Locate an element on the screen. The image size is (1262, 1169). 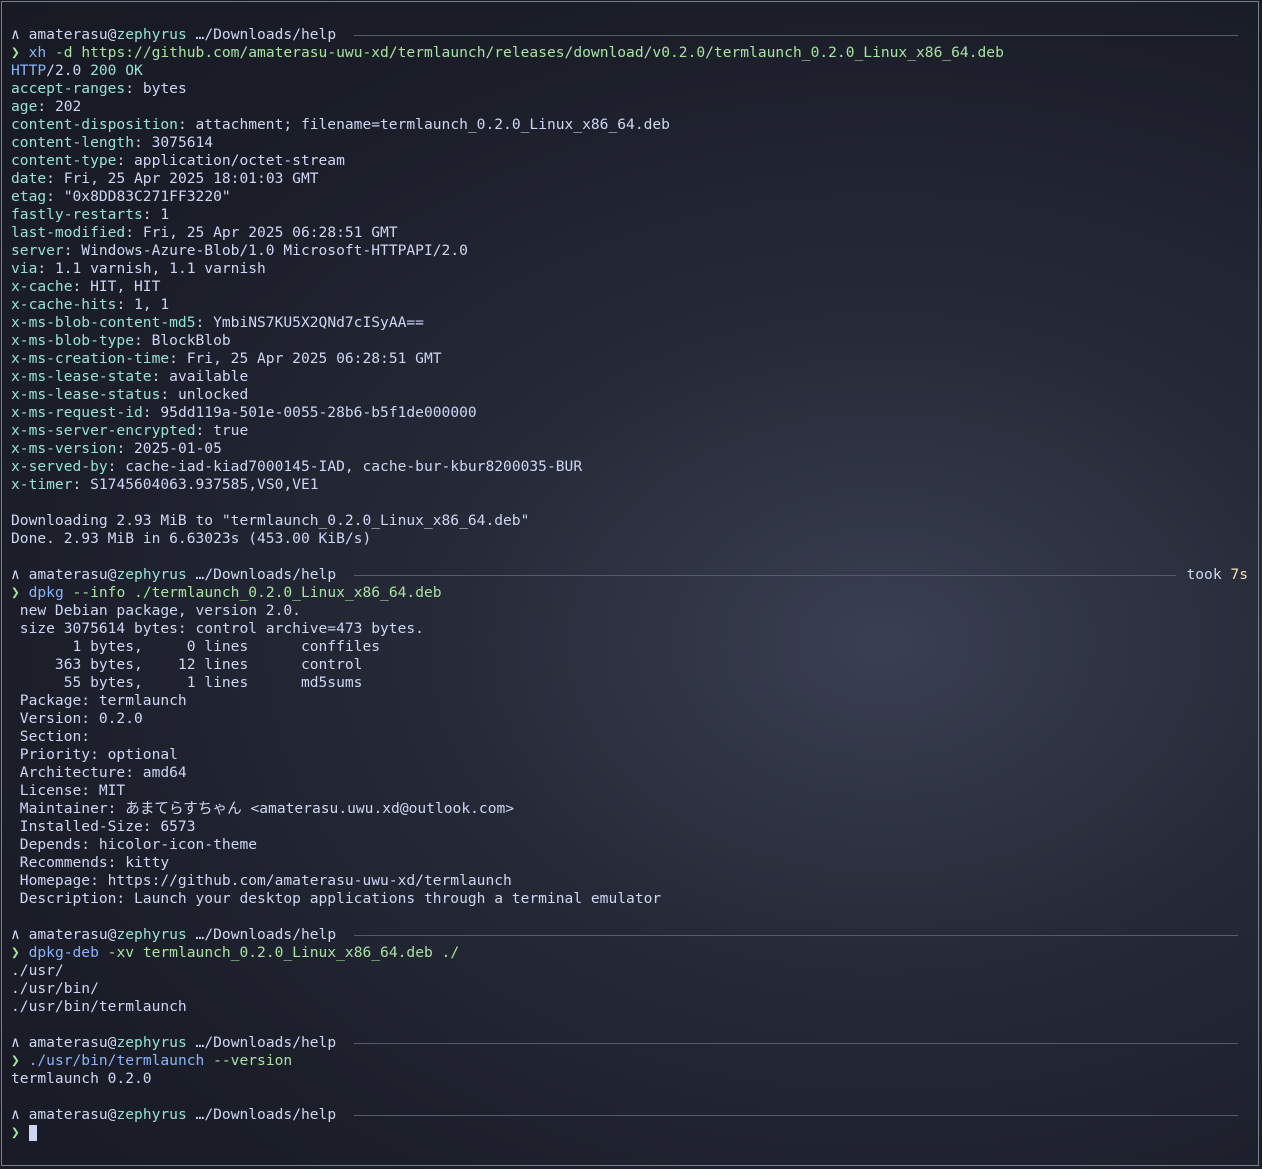
header-value: true is located at coordinates (231, 430).